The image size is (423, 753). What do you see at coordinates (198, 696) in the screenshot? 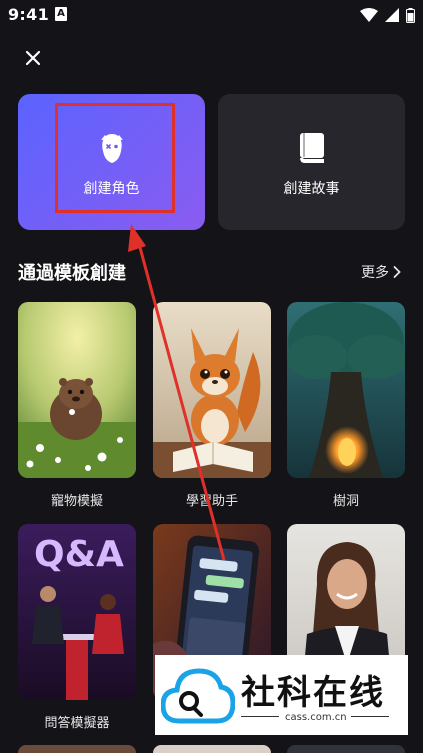
I see `cloud-logo` at bounding box center [198, 696].